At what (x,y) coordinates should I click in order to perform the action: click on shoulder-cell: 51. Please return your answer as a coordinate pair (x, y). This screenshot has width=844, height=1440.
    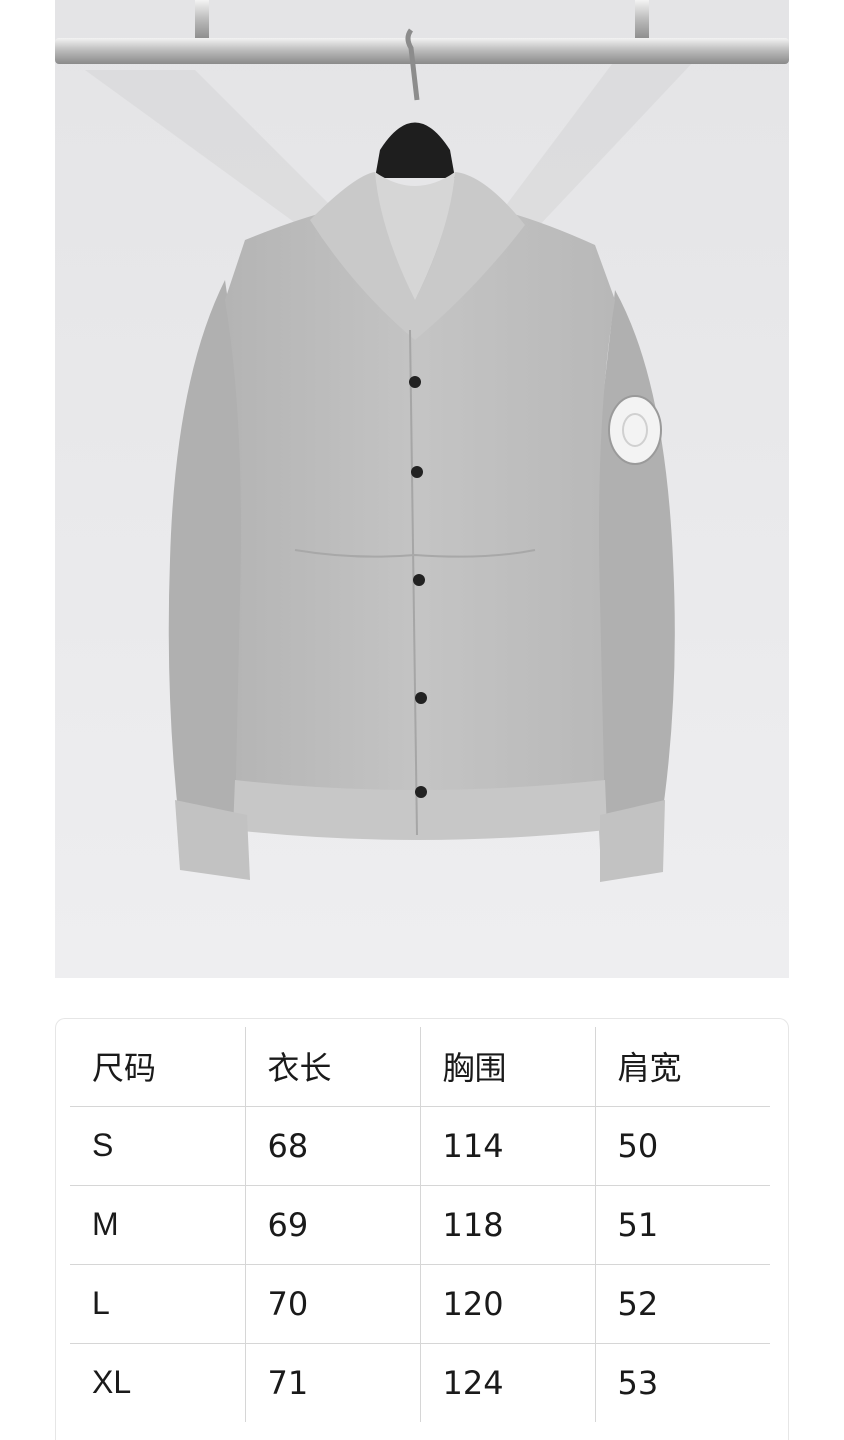
    Looking at the image, I should click on (682, 1224).